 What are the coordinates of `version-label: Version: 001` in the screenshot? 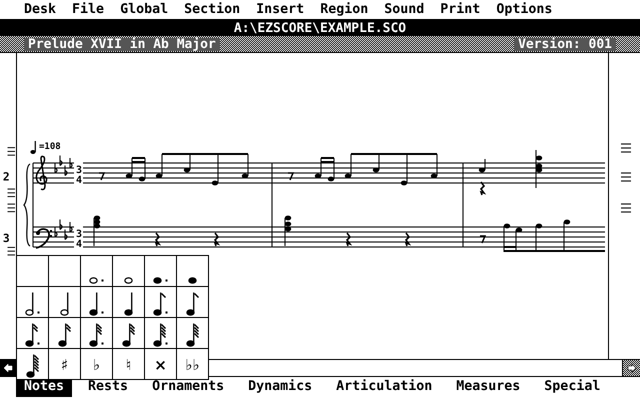 It's located at (565, 44).